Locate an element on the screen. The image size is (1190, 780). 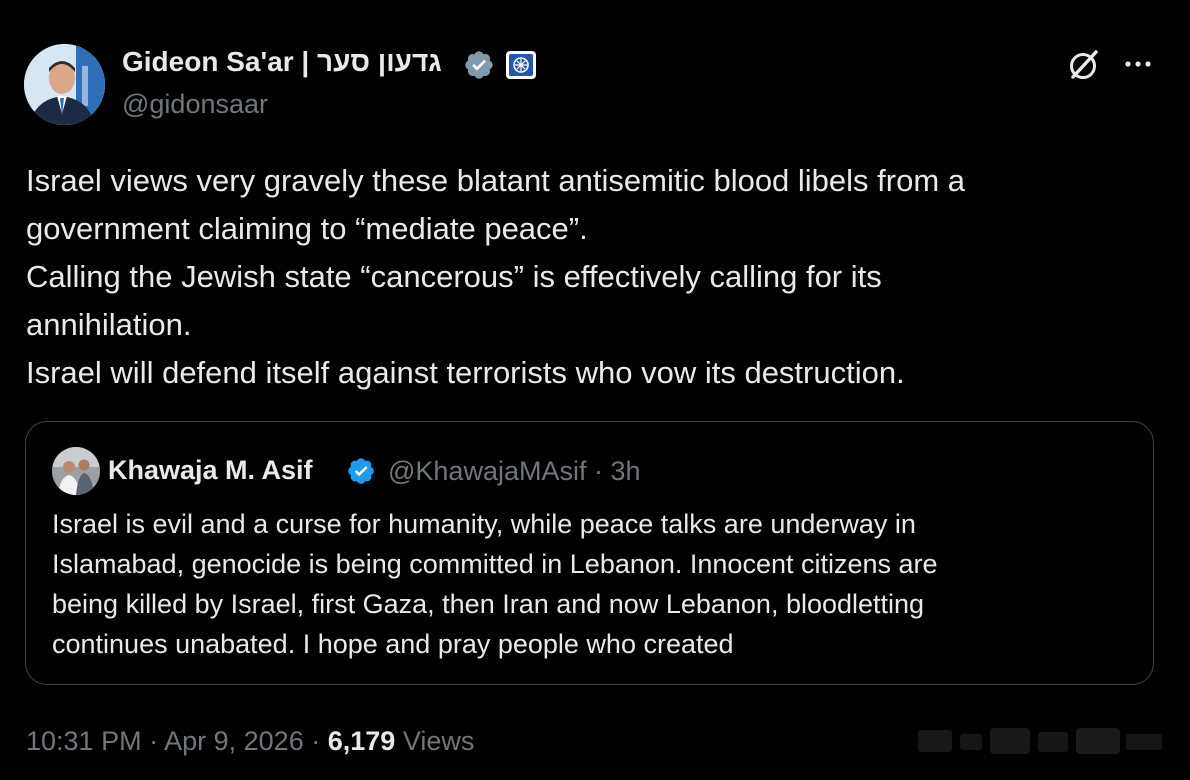
tweet-footer: 10:31 PM · Apr 9, 2026 · 6,179 Views is located at coordinates (250, 741).